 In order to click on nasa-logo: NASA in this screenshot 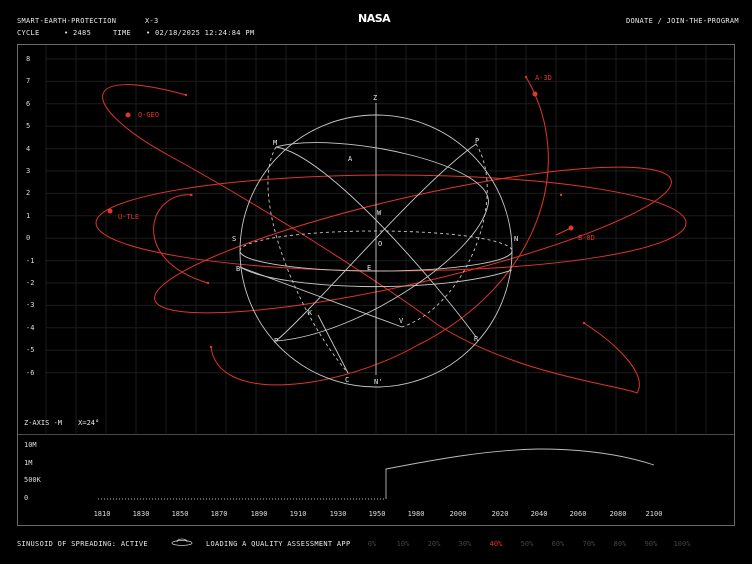, I will do `click(374, 18)`.